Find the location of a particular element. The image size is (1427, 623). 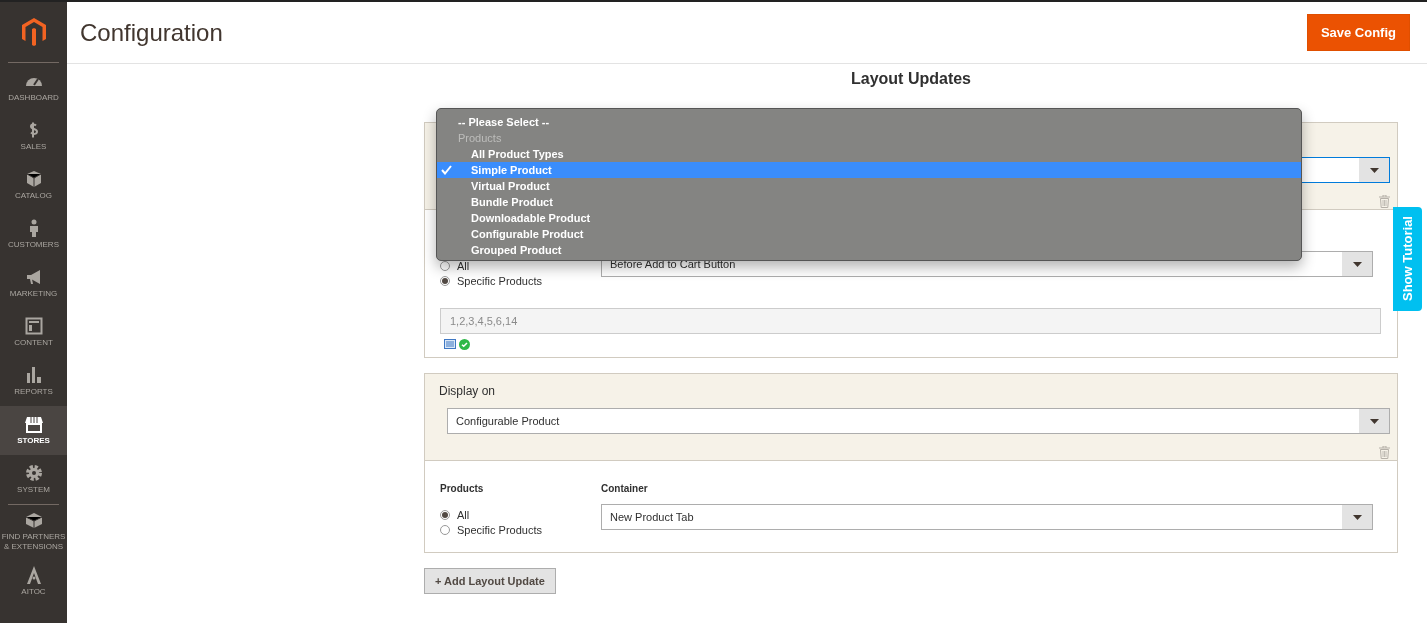

nav-item: STORES is located at coordinates (33, 430).